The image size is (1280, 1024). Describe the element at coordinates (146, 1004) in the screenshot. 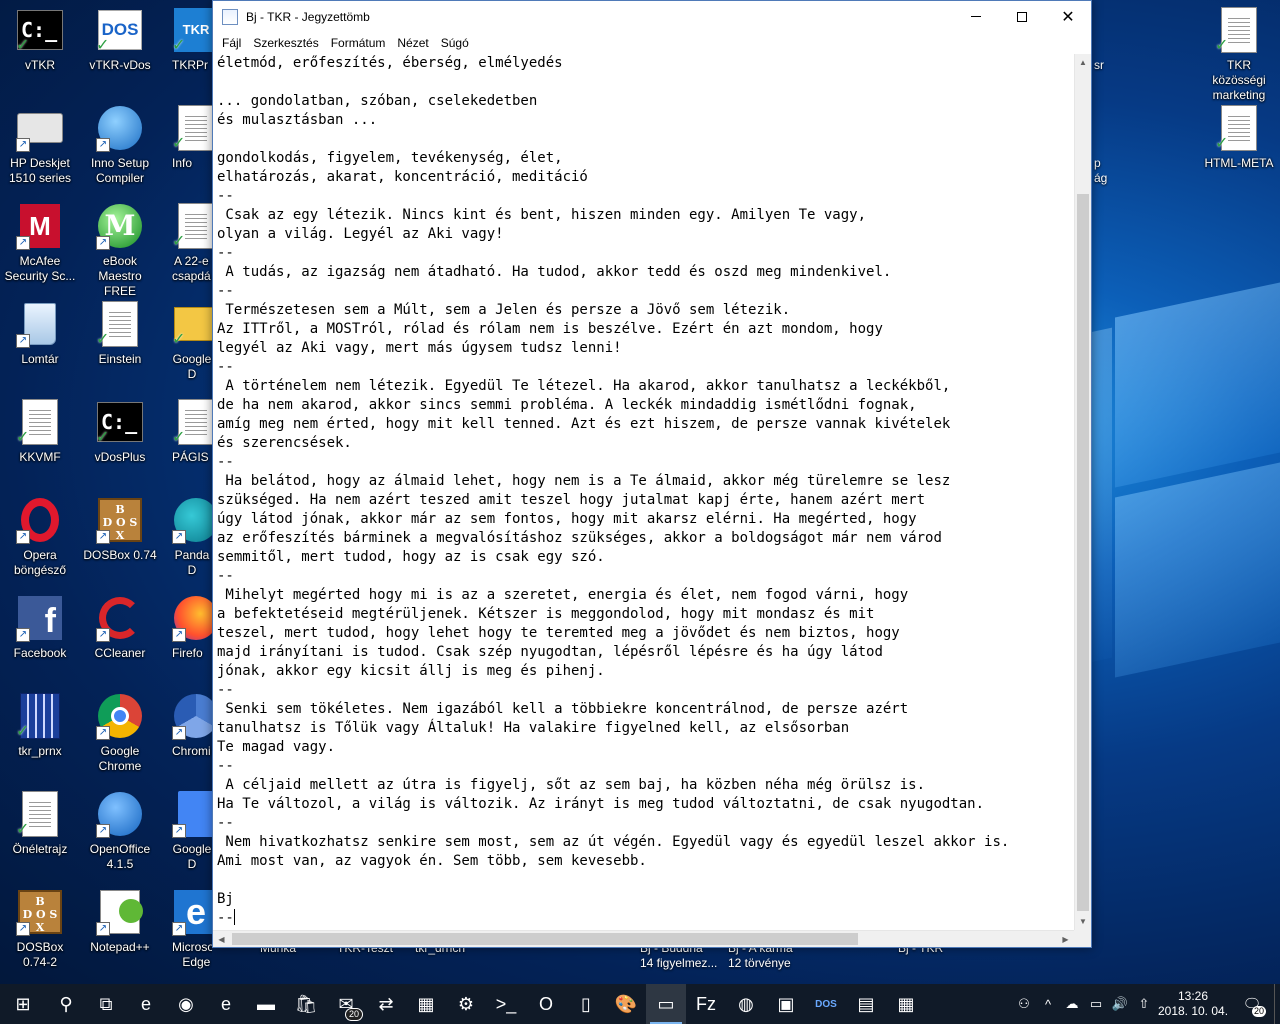

I see `taskbar-edge: e` at that location.